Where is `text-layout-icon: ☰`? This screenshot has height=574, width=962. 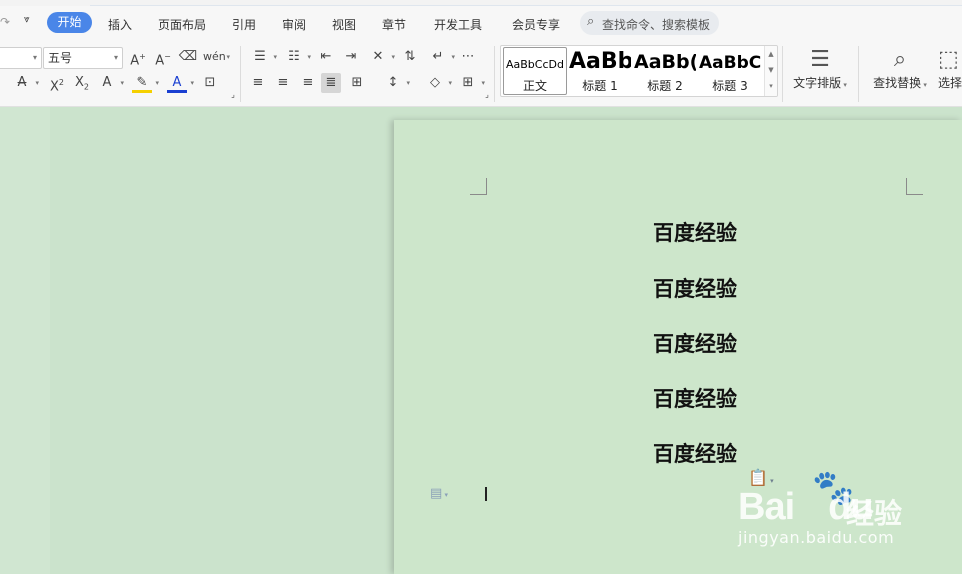 text-layout-icon: ☰ is located at coordinates (820, 59).